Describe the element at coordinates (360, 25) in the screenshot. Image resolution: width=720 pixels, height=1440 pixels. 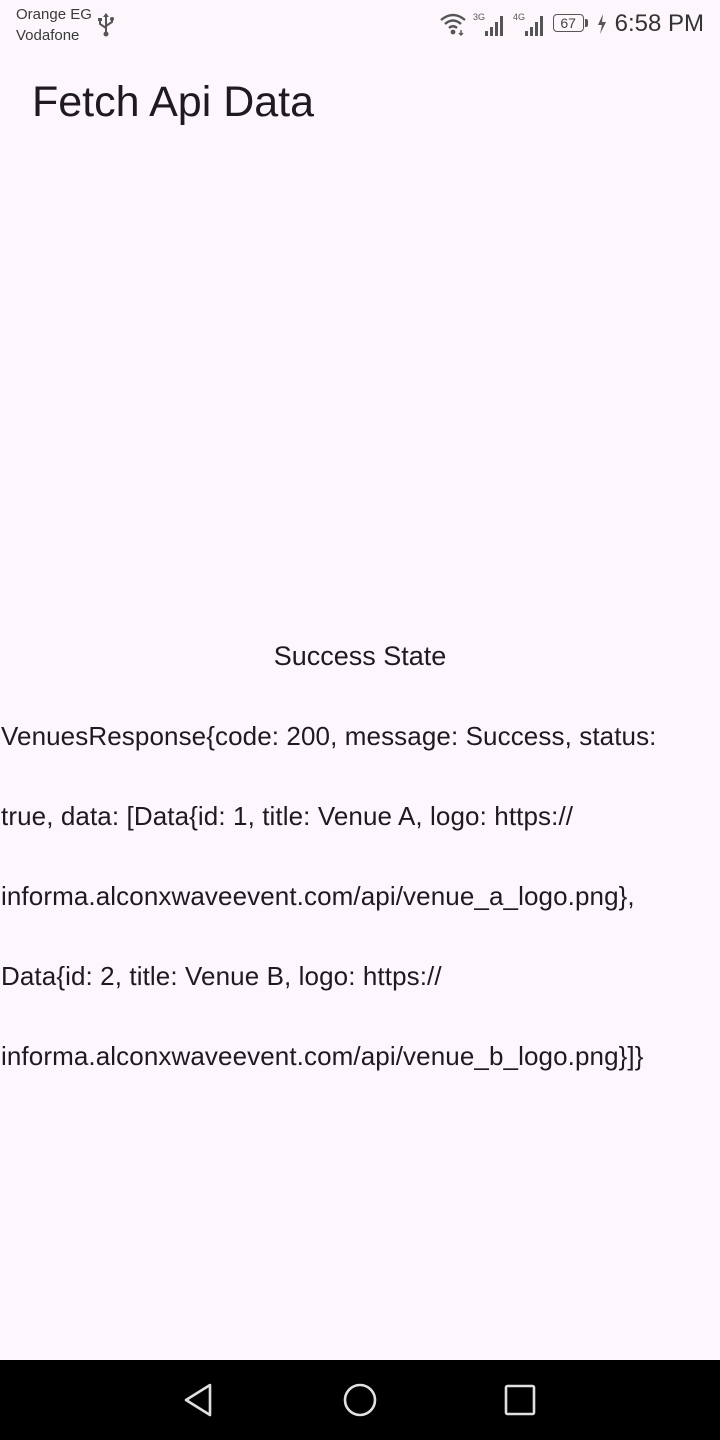
I see `status-bar: Orange EG Vodafone 3G 4G 67 6:58 PM` at that location.